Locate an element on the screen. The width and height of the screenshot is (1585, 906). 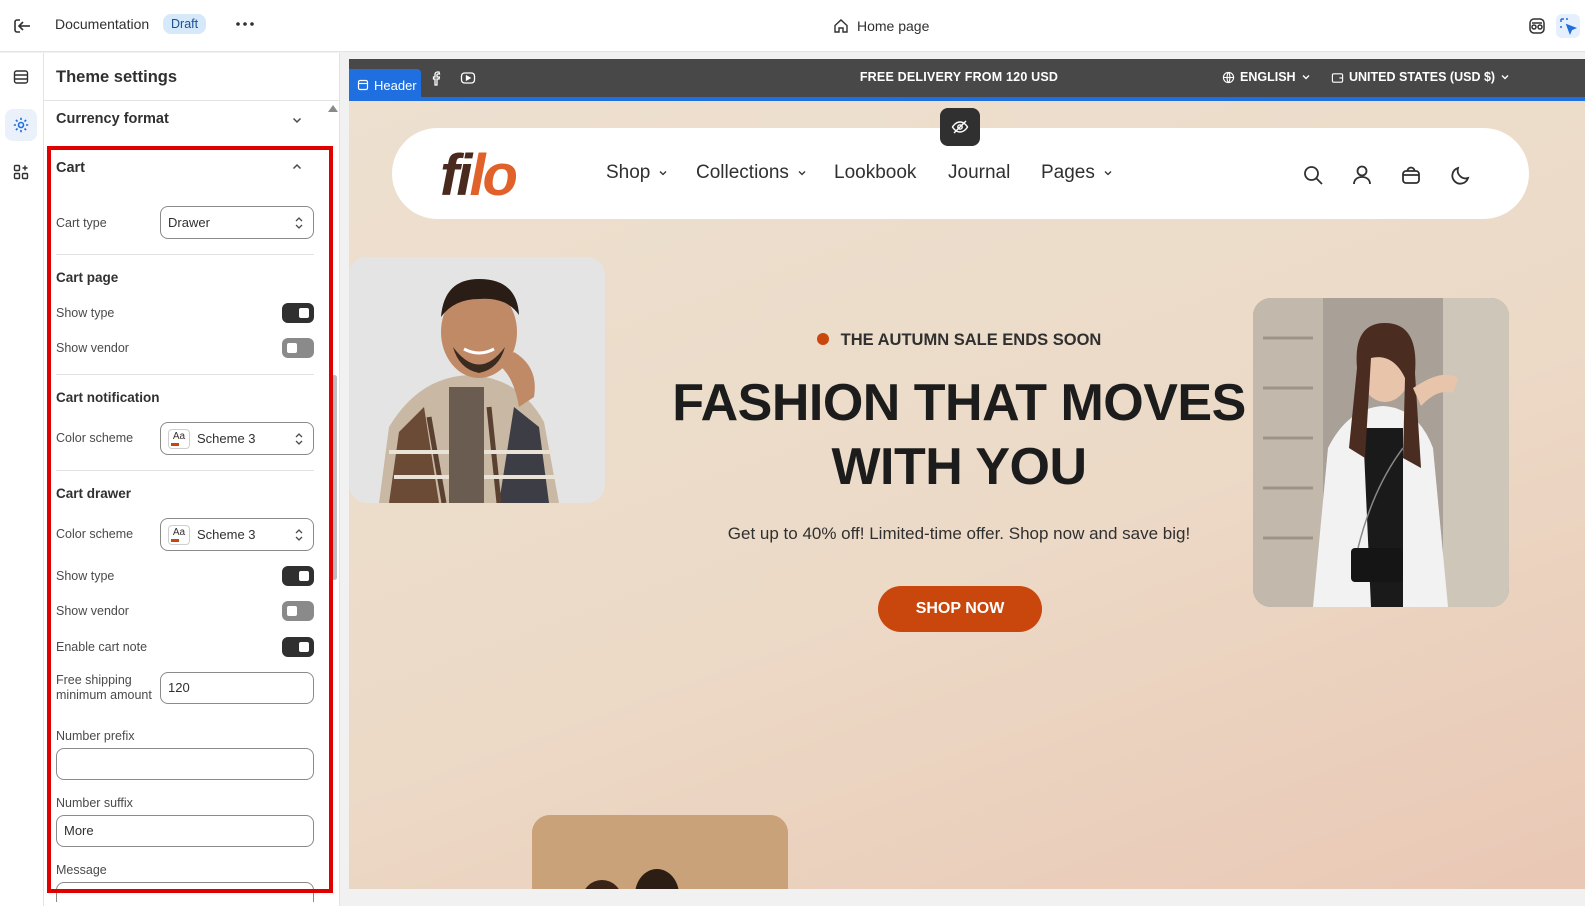
cart-note-toggle is located at coordinates (298, 647).